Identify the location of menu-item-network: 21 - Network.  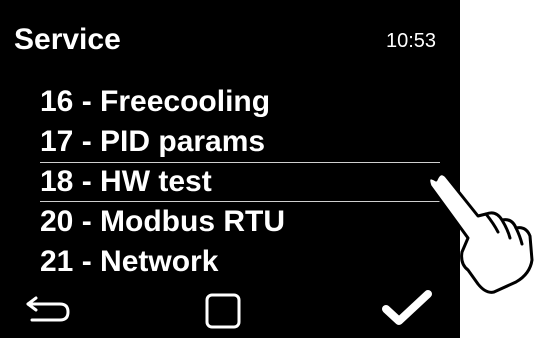
(240, 262).